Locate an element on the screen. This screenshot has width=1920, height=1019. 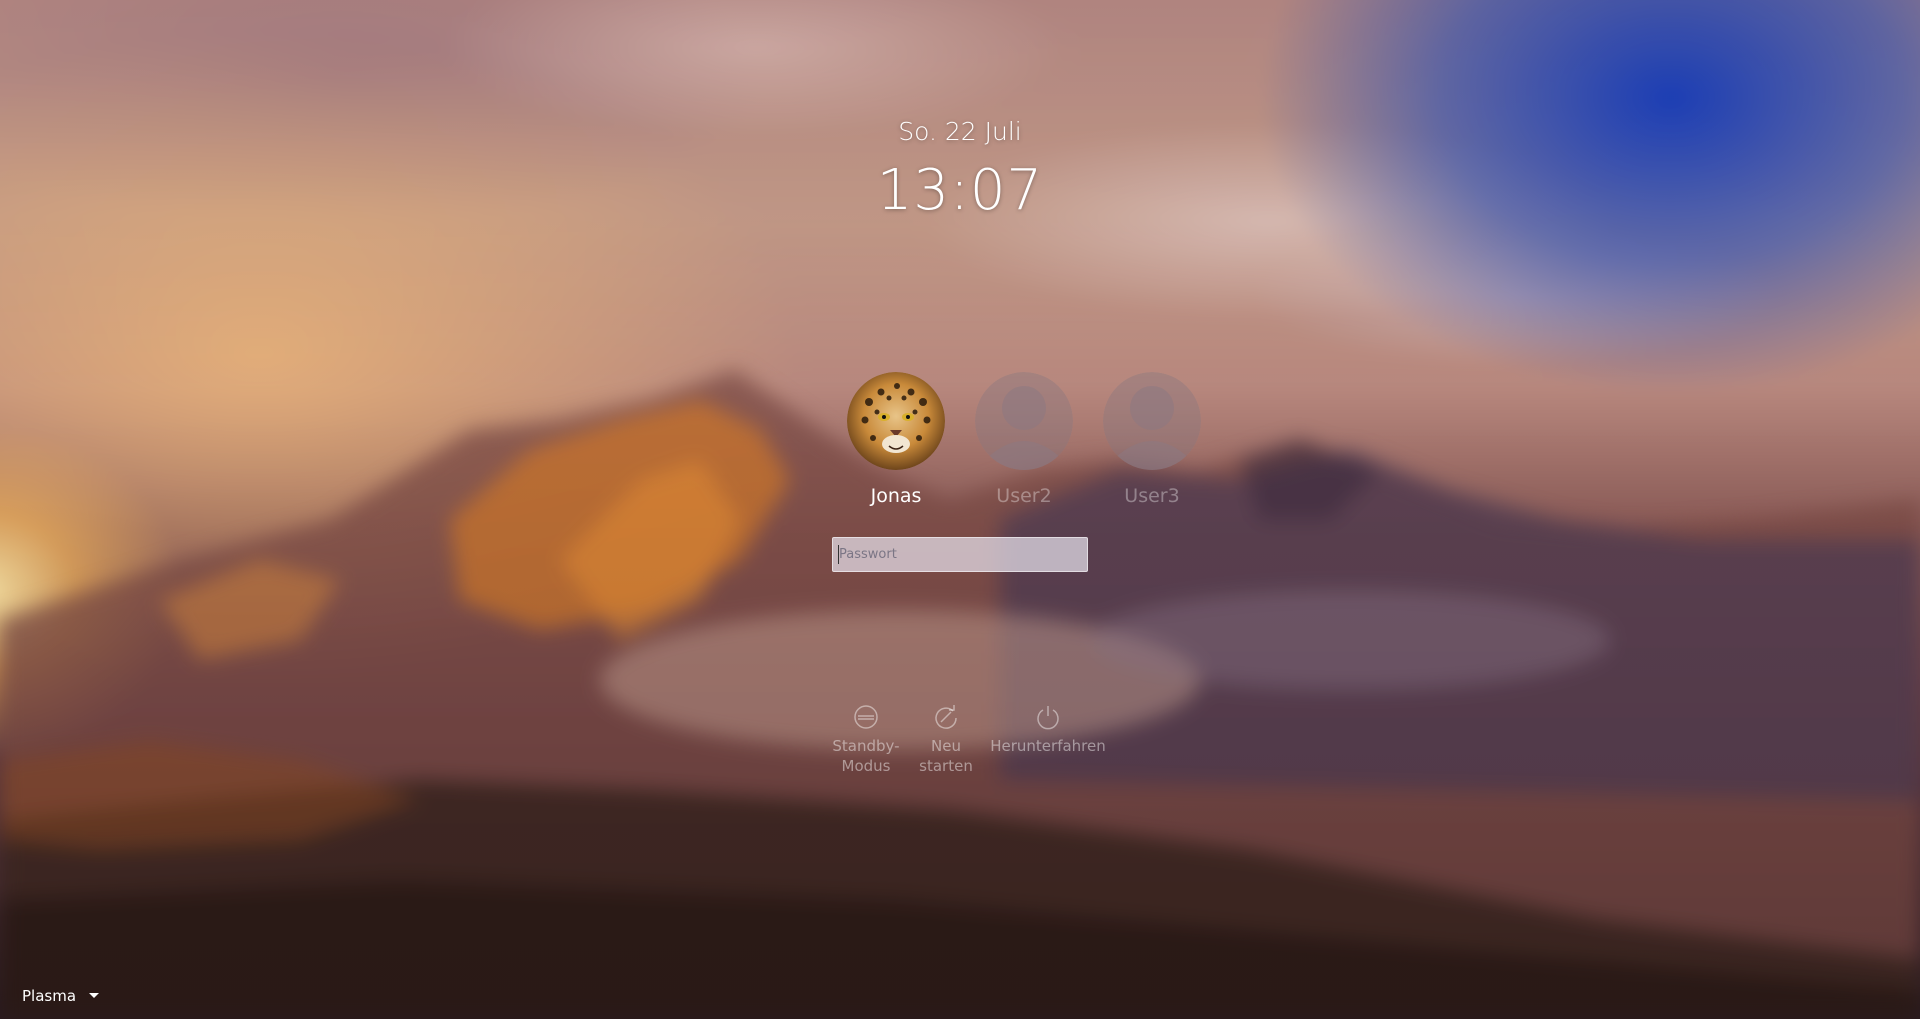
suspend-icon is located at coordinates (866, 717).